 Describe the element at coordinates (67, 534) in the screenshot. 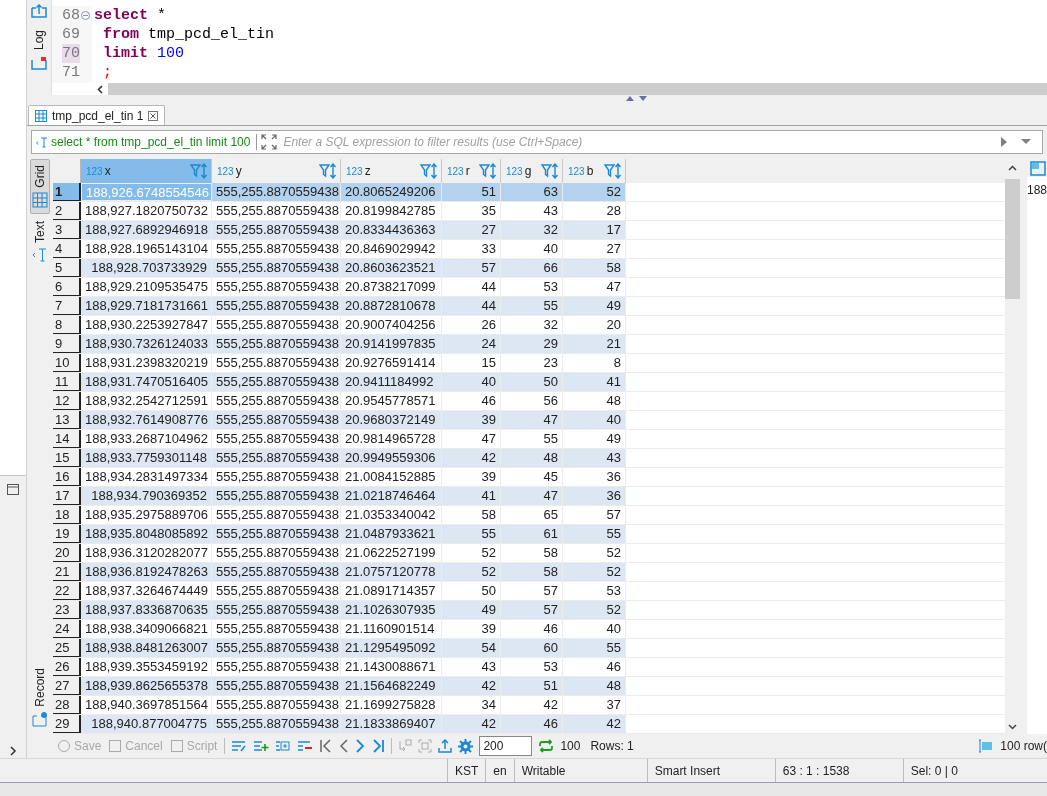

I see `row-number: 19` at that location.